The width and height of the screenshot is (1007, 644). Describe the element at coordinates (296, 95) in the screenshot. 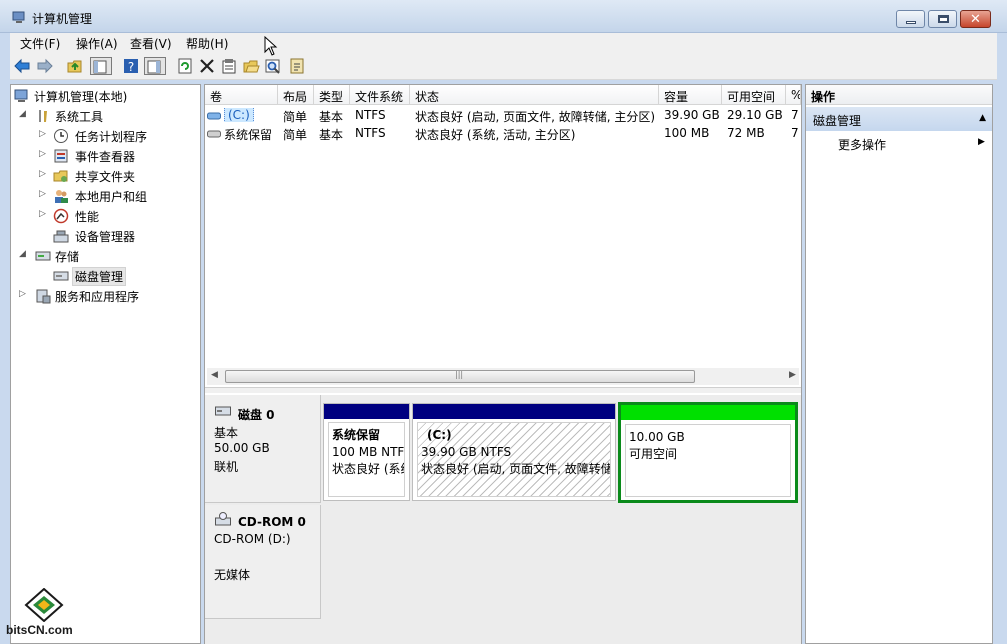

I see `column-header-layout: 布局` at that location.